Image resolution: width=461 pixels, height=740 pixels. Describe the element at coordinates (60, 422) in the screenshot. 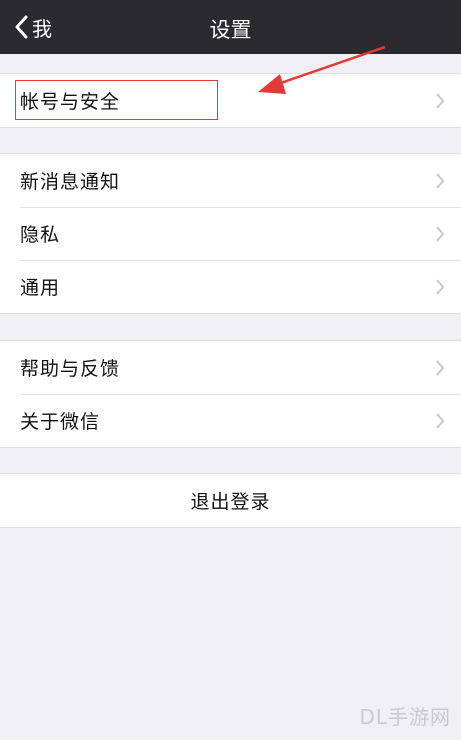

I see `cell-label: 关于微信` at that location.